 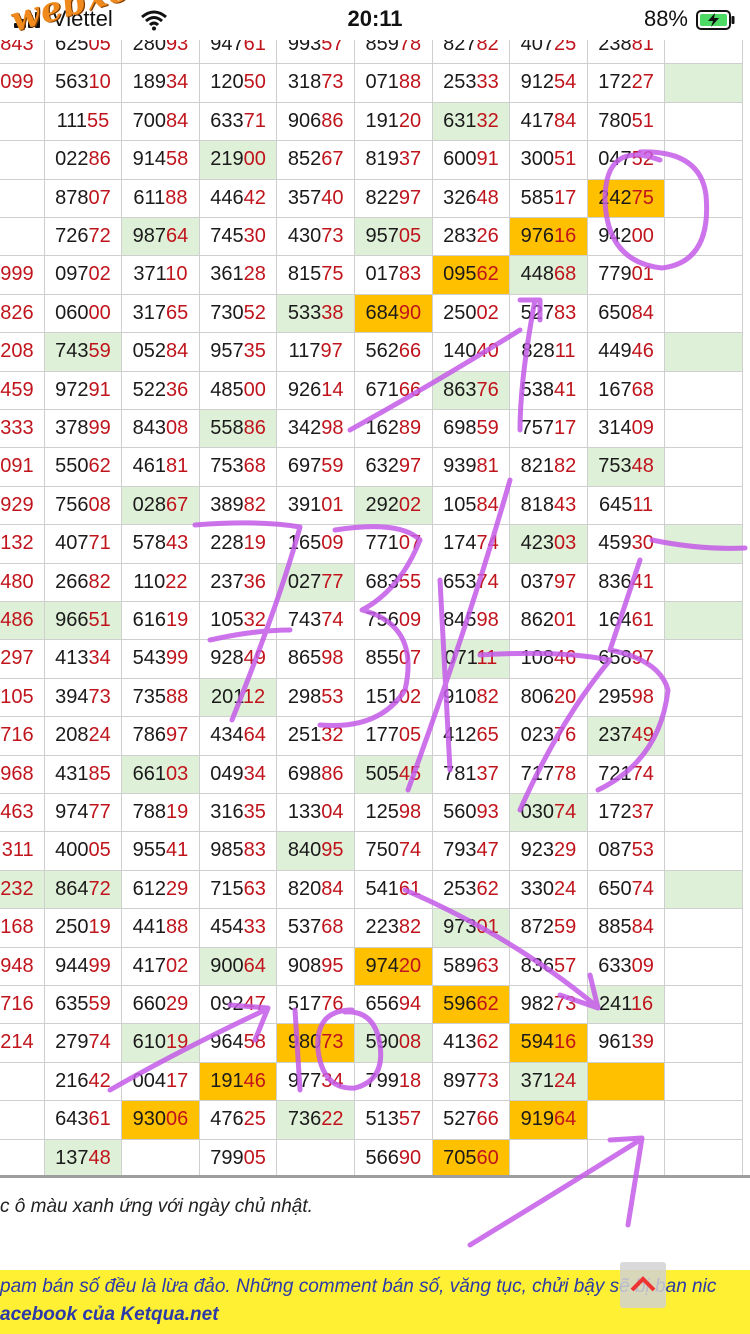 What do you see at coordinates (304, 1004) in the screenshot?
I see `cell-number-head: 517` at bounding box center [304, 1004].